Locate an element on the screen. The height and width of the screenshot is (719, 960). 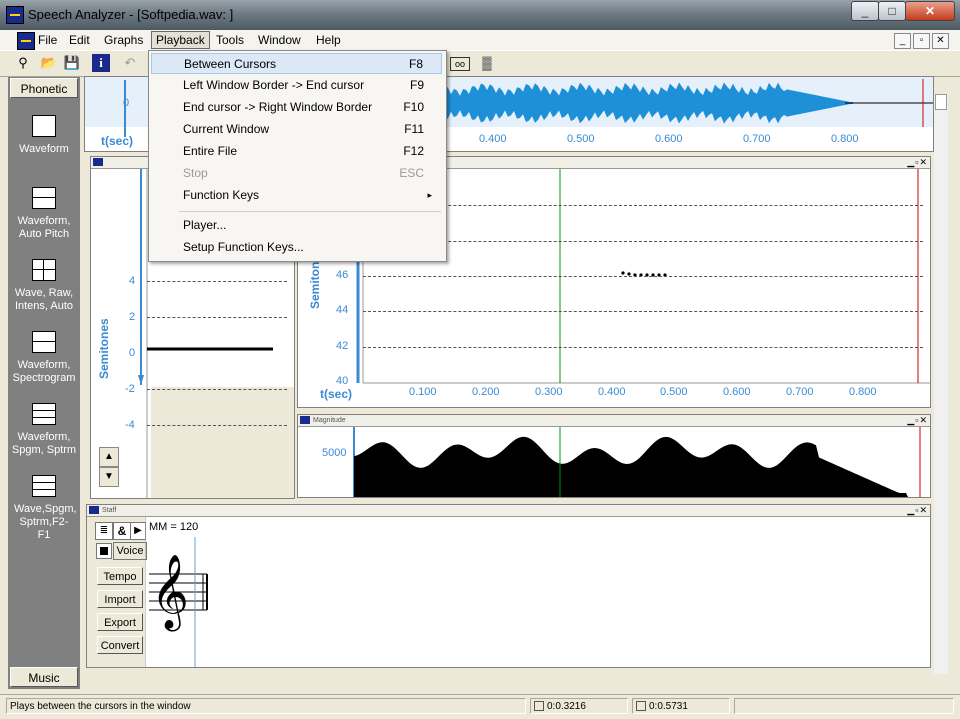
waveform-x-label: t(sec) is located at coordinates (117, 141).